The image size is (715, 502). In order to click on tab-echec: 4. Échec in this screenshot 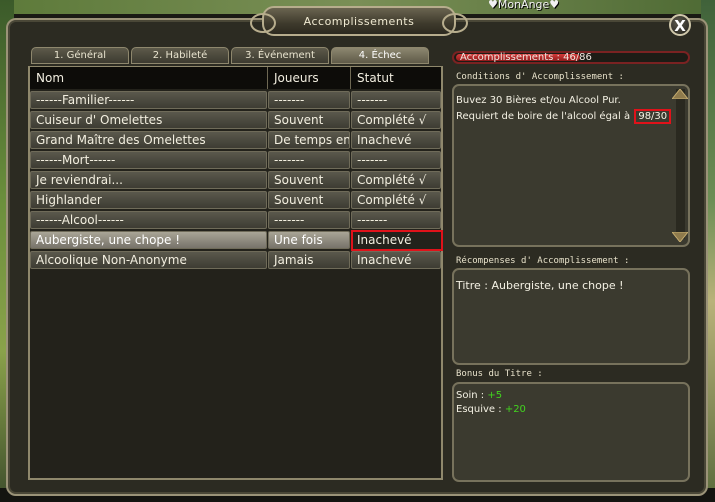, I will do `click(380, 55)`.